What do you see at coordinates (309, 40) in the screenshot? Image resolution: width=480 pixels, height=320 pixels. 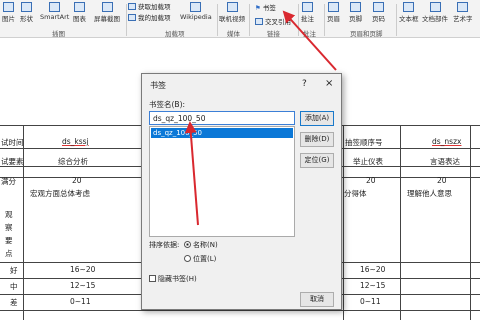 I see `arrow-to-bookmark` at bounding box center [309, 40].